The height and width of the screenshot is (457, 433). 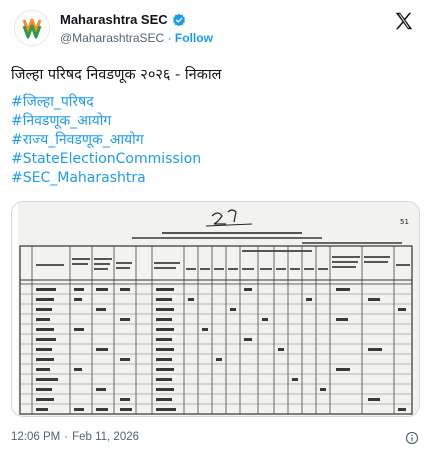 What do you see at coordinates (178, 19) in the screenshot?
I see `verified-badge-icon` at bounding box center [178, 19].